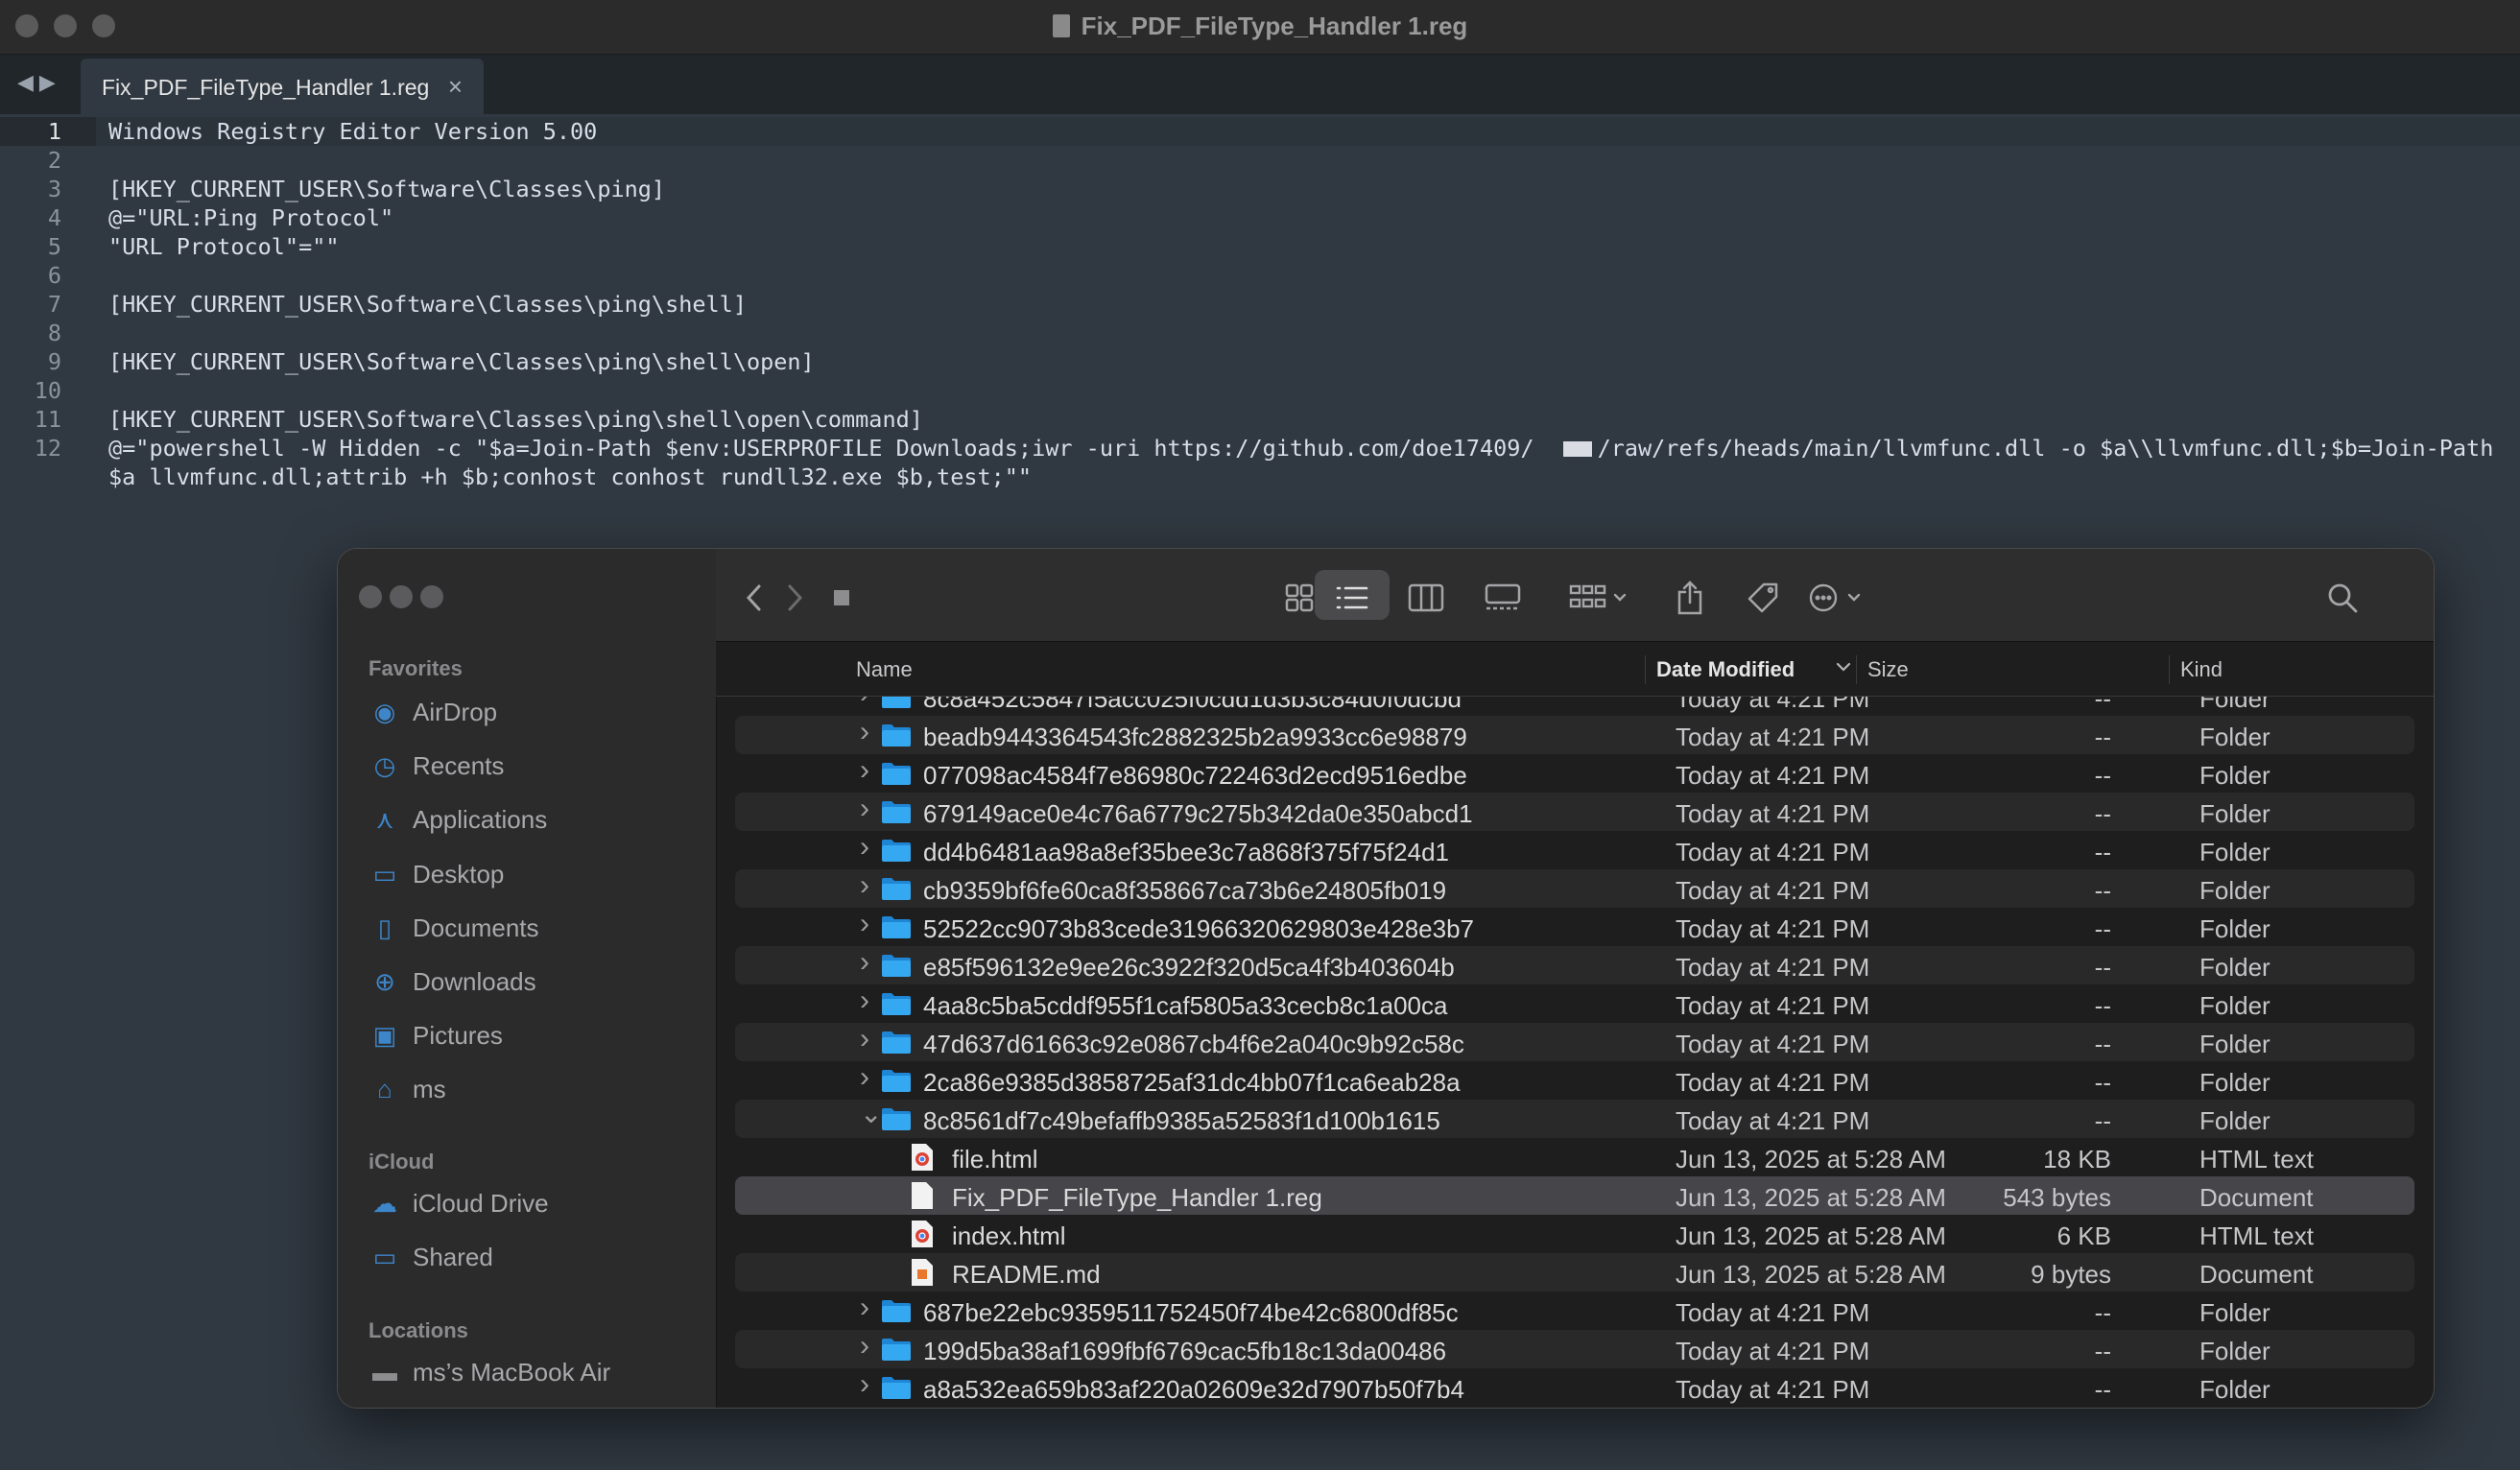 This screenshot has width=2520, height=1470. I want to click on column-name-header: Name, so click(885, 669).